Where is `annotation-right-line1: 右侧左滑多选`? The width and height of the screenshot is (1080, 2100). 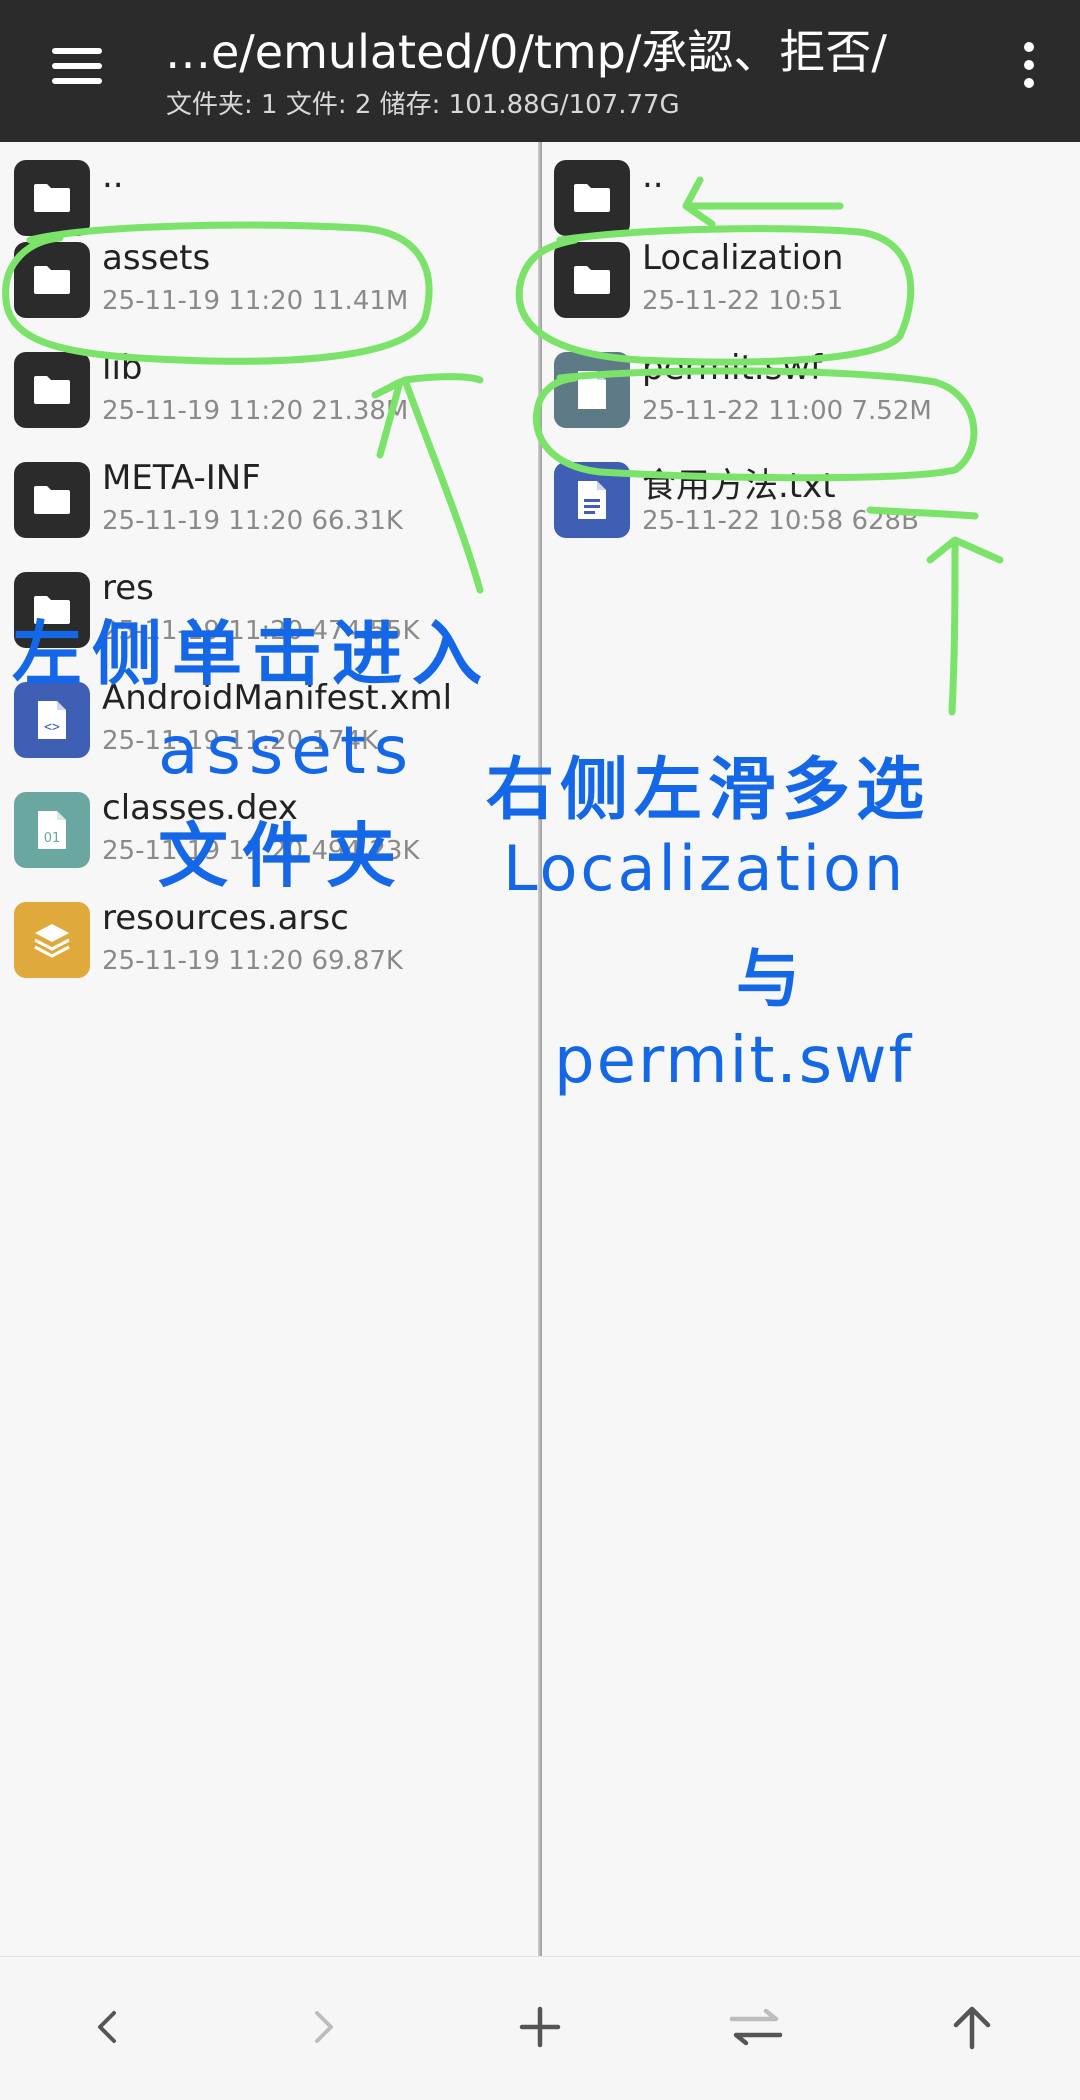
annotation-right-line1: 右侧左滑多选 is located at coordinates (708, 790).